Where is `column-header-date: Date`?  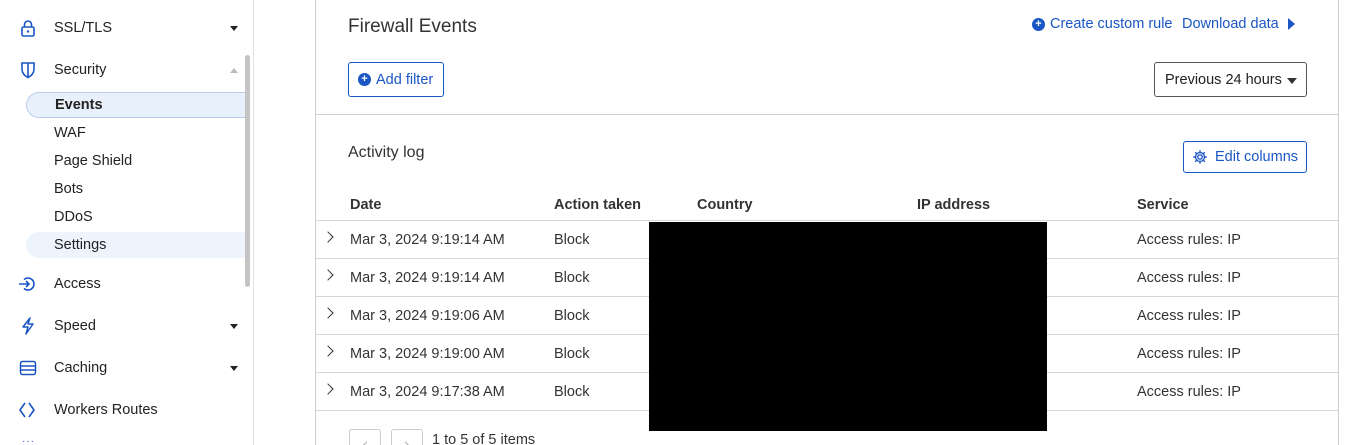
column-header-date: Date is located at coordinates (365, 205).